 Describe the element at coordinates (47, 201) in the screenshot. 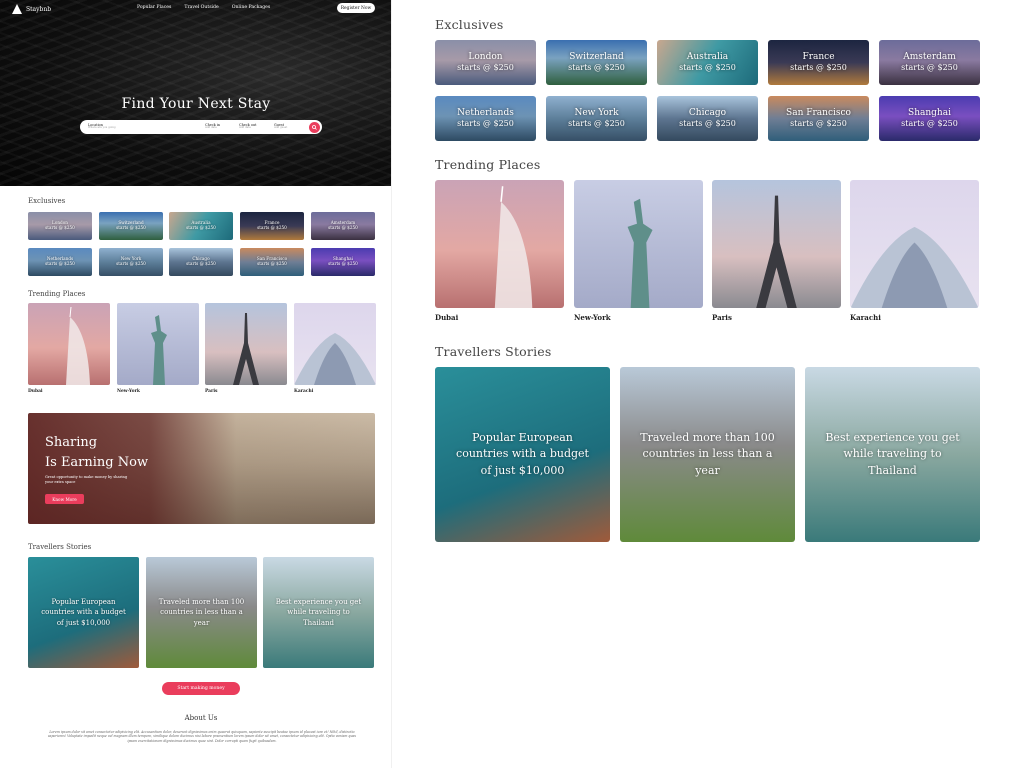

I see `section-title-exclusives: Exclusives` at that location.